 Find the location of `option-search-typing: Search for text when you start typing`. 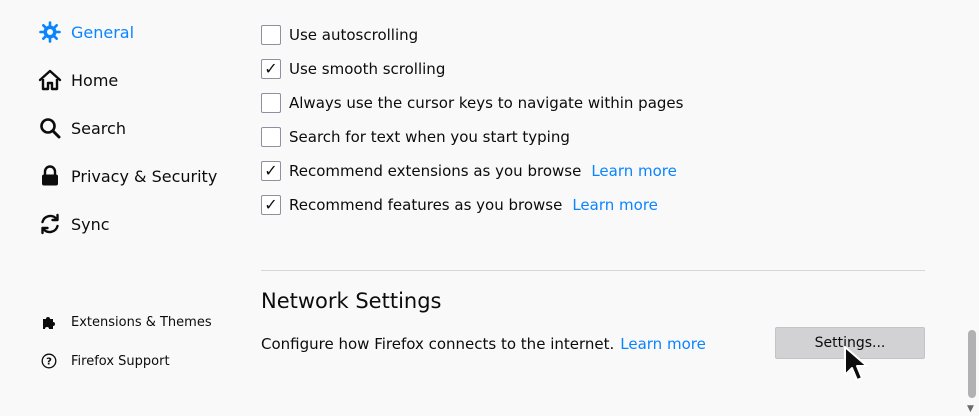

option-search-typing: Search for text when you start typing is located at coordinates (415, 137).